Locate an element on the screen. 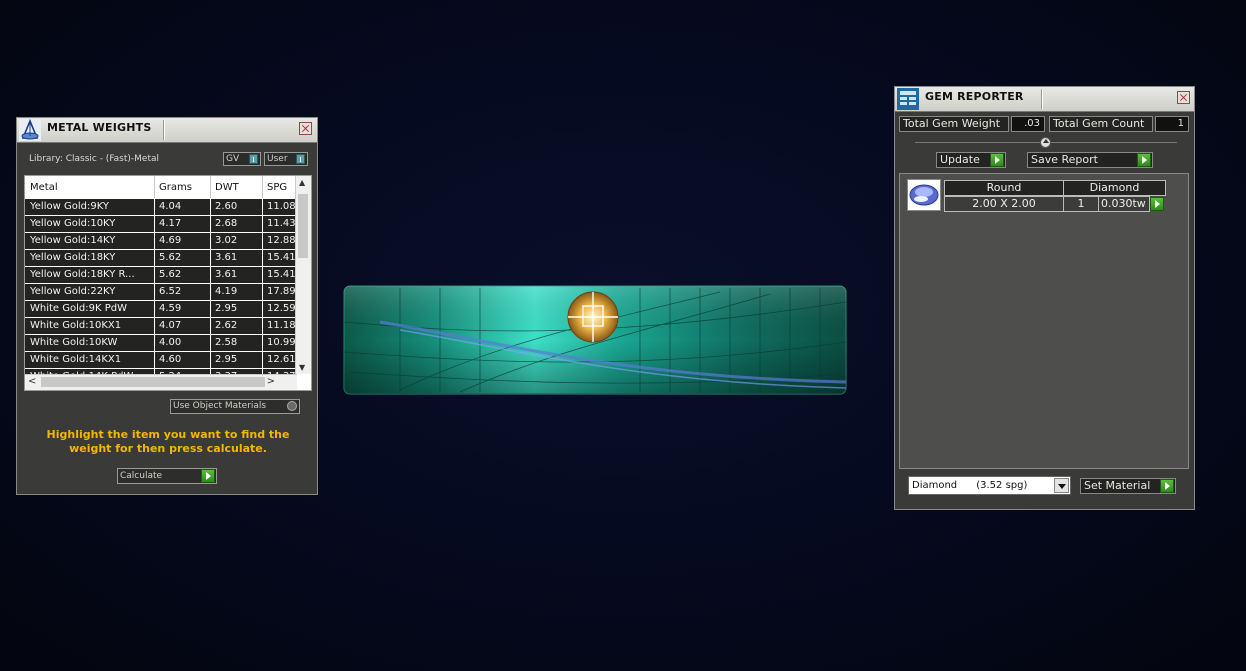  total-gem-count-label: Total Gem Count is located at coordinates (1101, 124).